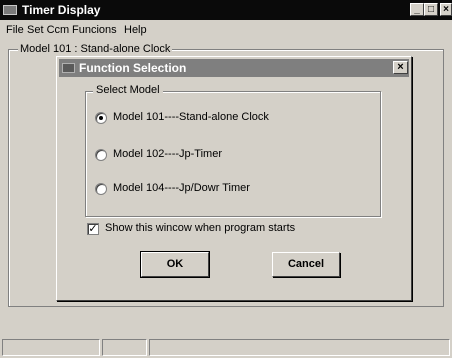 The image size is (452, 358). I want to click on cancel-button: Cancel, so click(306, 264).